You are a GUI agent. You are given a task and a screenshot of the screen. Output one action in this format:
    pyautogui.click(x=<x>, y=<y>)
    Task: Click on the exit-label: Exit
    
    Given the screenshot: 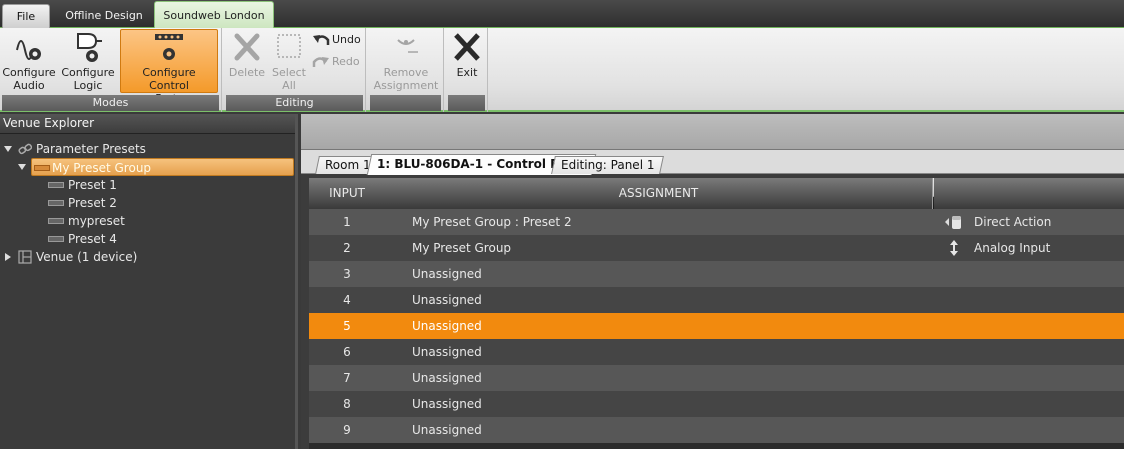 What is the action you would take?
    pyautogui.click(x=467, y=72)
    